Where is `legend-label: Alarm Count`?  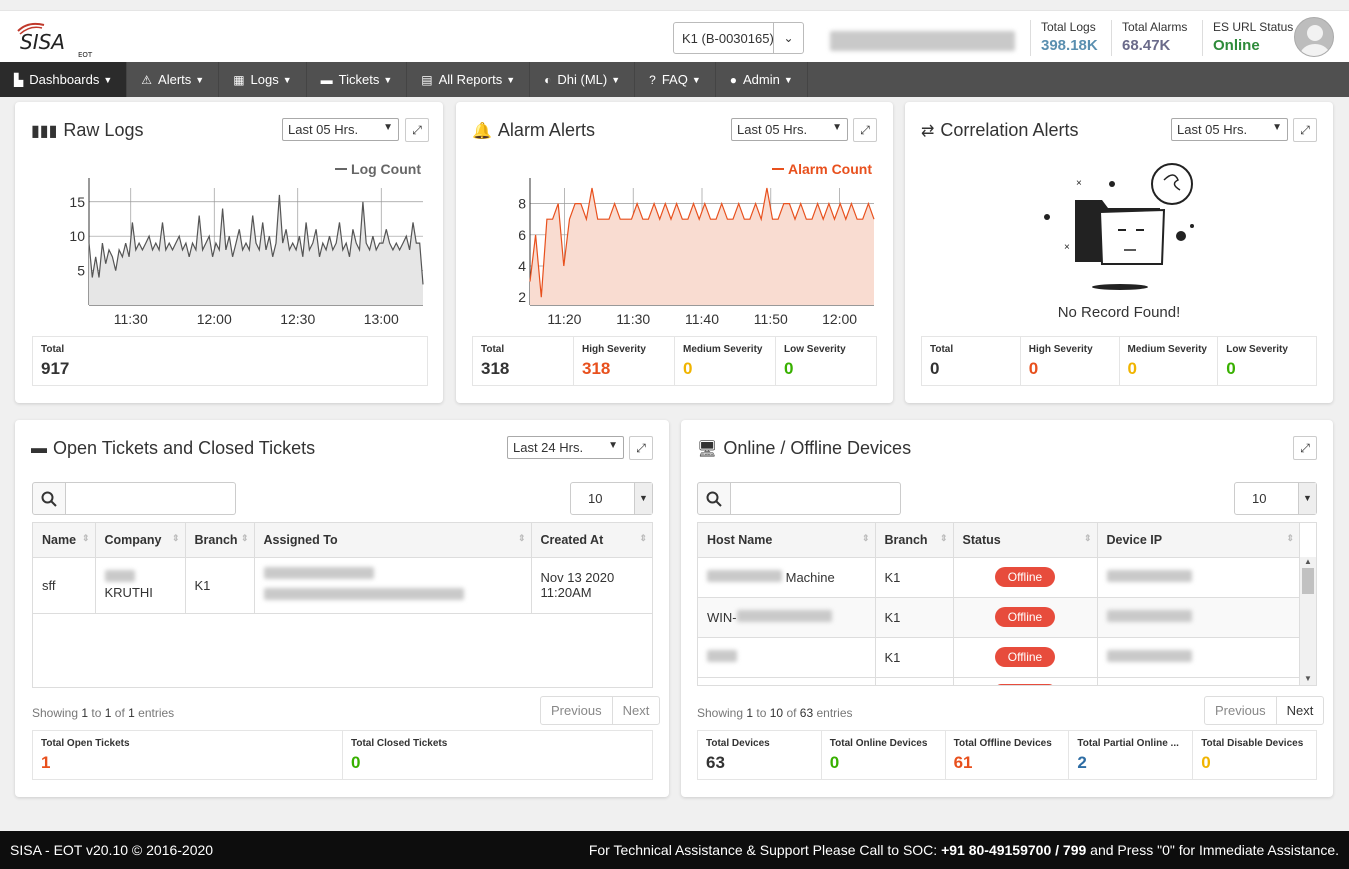
legend-label: Alarm Count is located at coordinates (830, 169).